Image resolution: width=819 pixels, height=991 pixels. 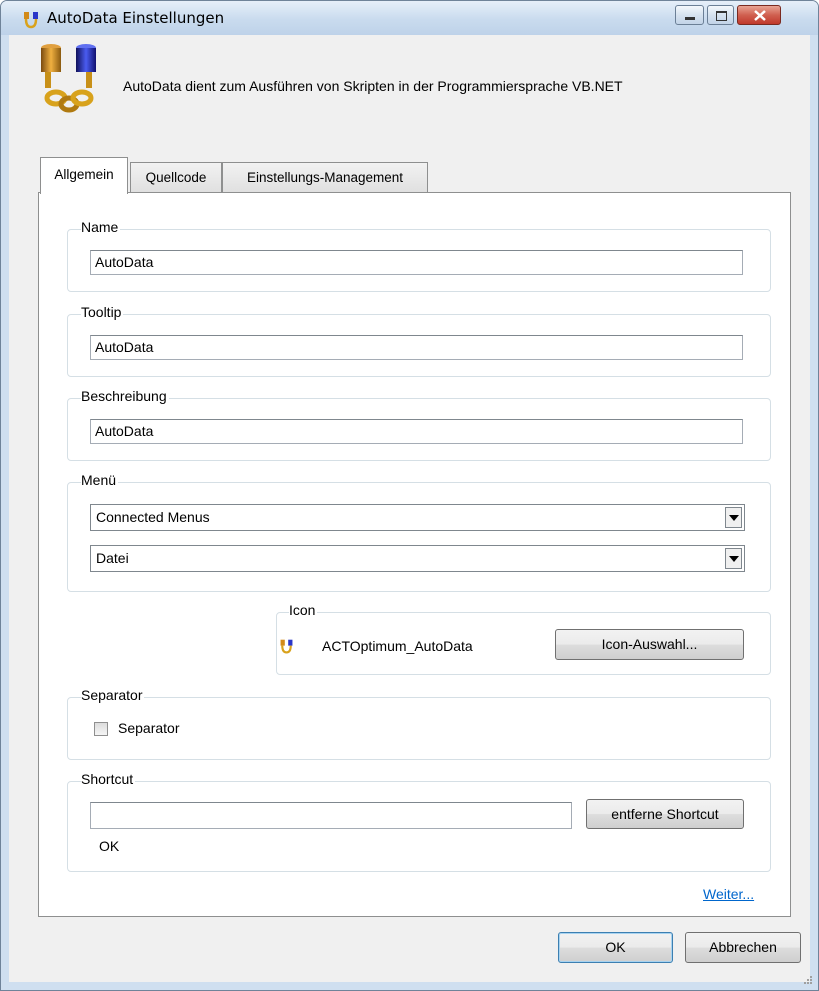 What do you see at coordinates (68, 78) in the screenshot?
I see `autodata-logo-icon` at bounding box center [68, 78].